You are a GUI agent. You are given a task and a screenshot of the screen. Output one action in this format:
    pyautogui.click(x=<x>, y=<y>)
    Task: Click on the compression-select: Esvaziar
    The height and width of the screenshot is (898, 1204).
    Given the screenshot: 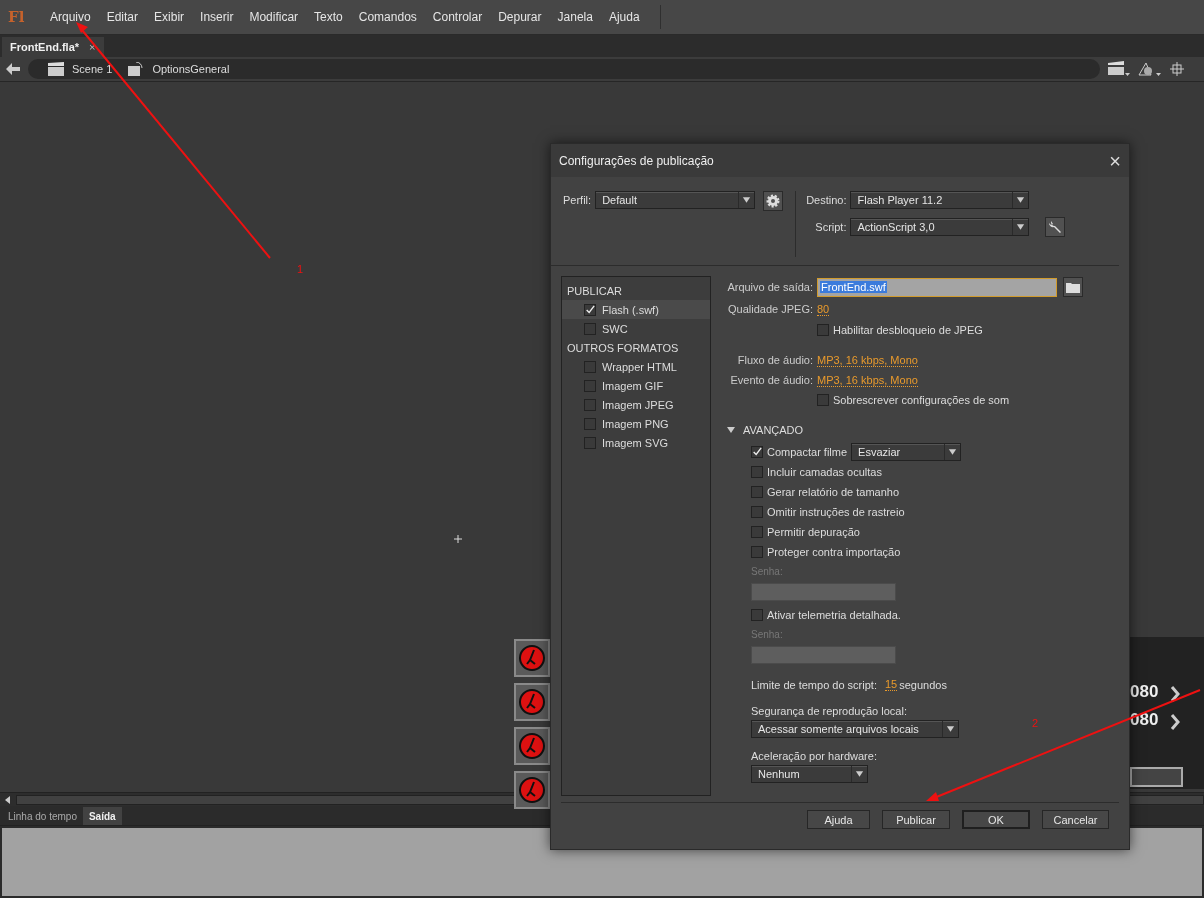 What is the action you would take?
    pyautogui.click(x=906, y=452)
    